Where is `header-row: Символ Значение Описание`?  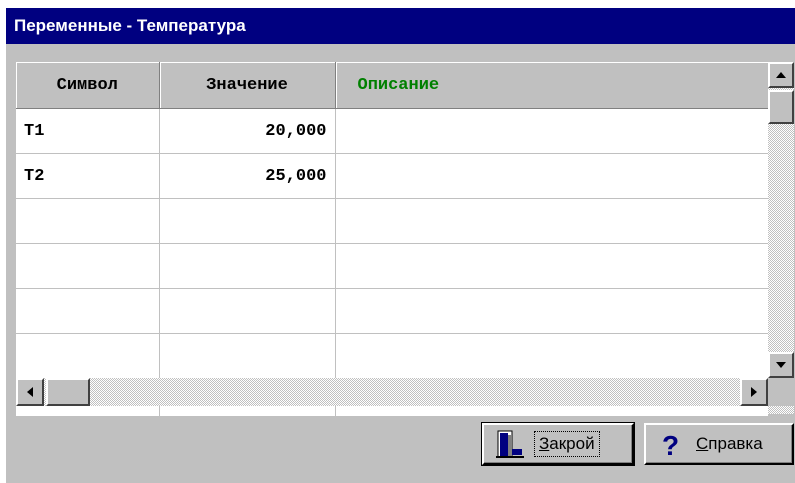 header-row: Символ Значение Описание is located at coordinates (392, 85).